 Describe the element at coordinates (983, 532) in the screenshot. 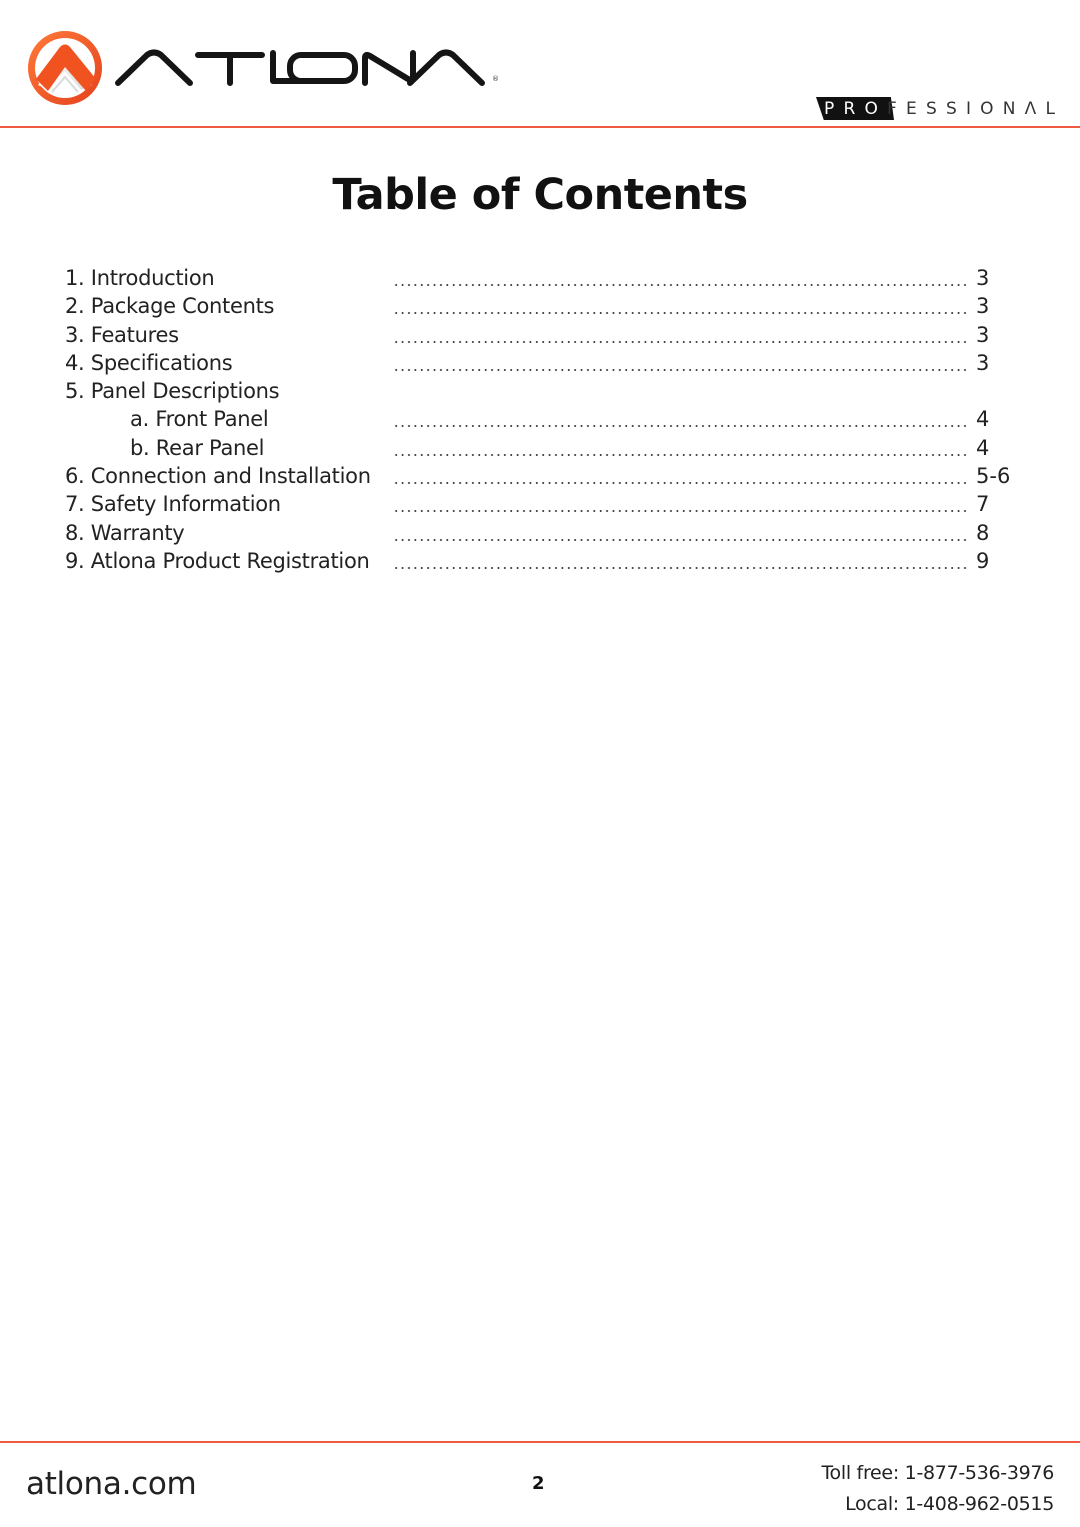

I see `toc-entry-page: 8` at that location.